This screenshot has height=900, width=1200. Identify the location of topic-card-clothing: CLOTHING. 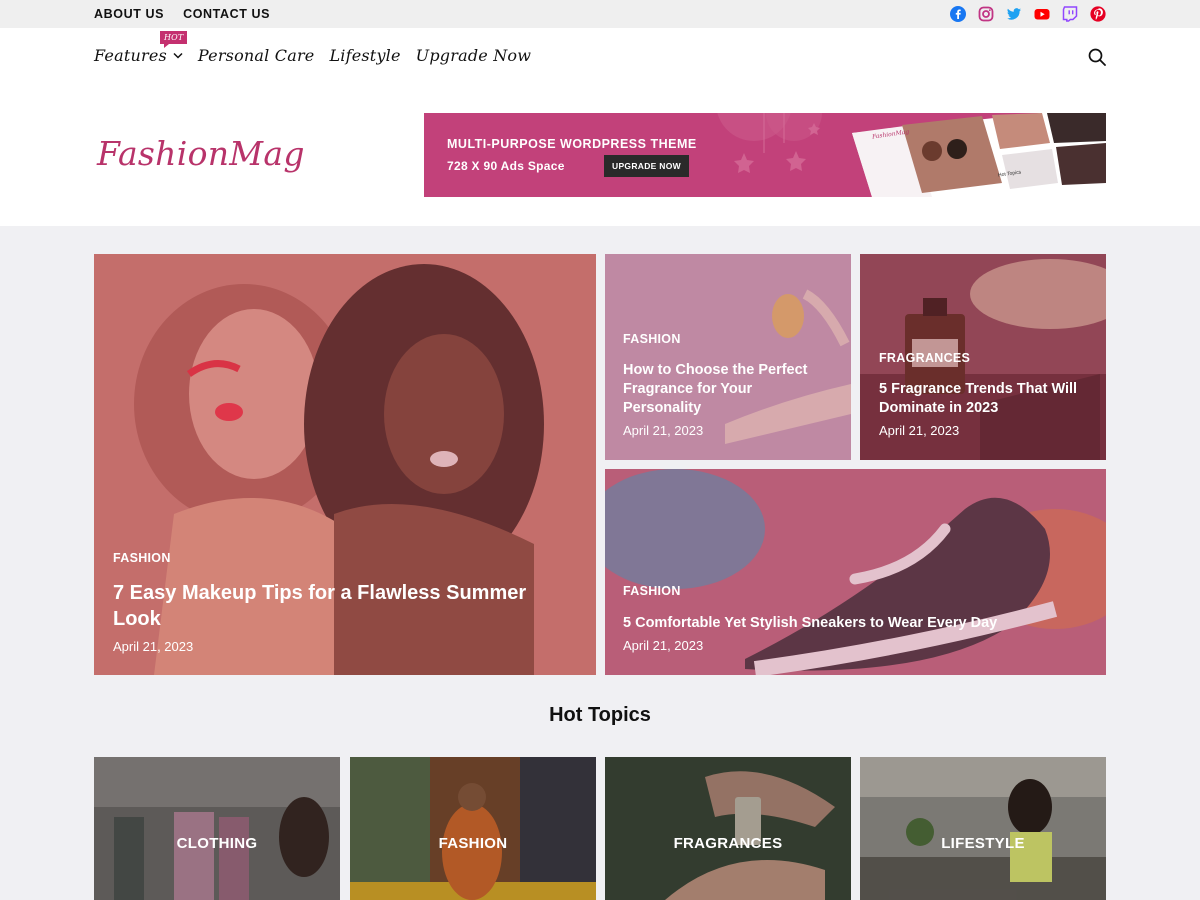
(217, 828).